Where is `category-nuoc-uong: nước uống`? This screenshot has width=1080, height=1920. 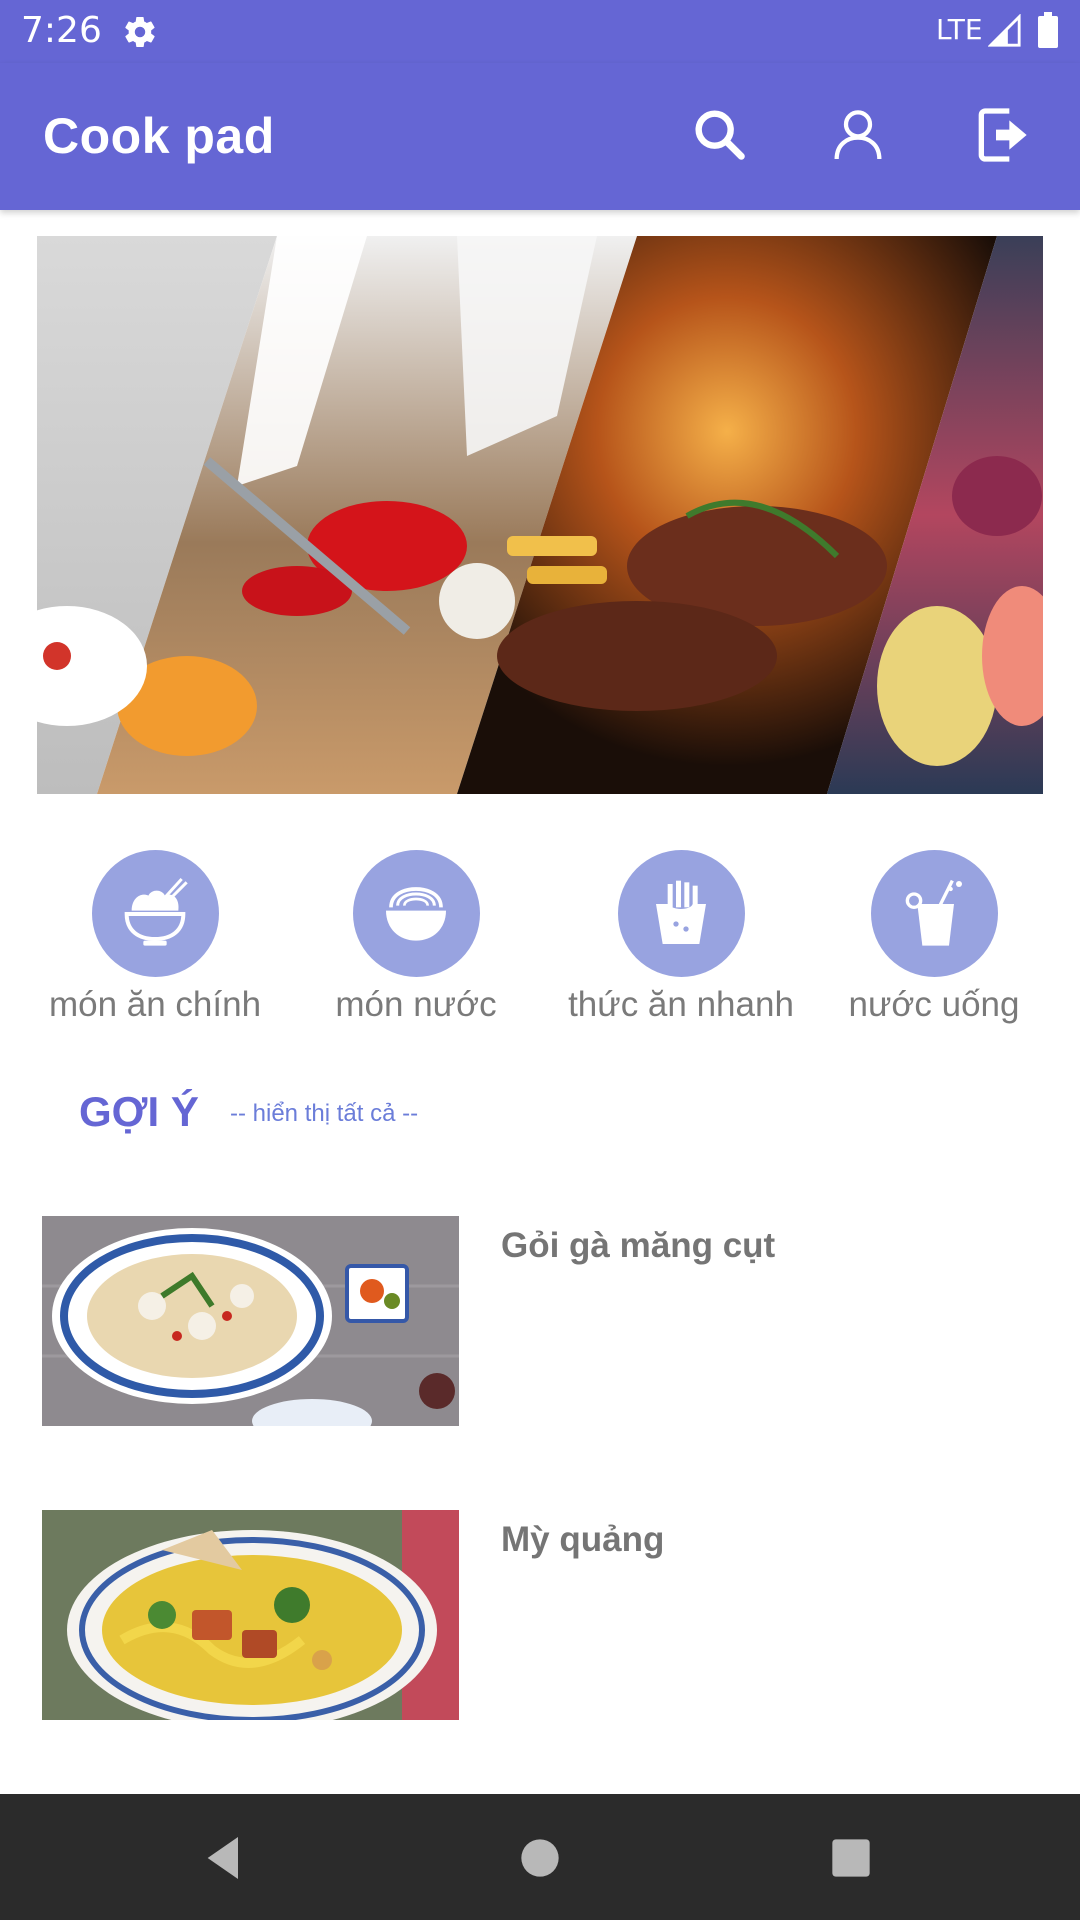 category-nuoc-uong: nước uống is located at coordinates (934, 937).